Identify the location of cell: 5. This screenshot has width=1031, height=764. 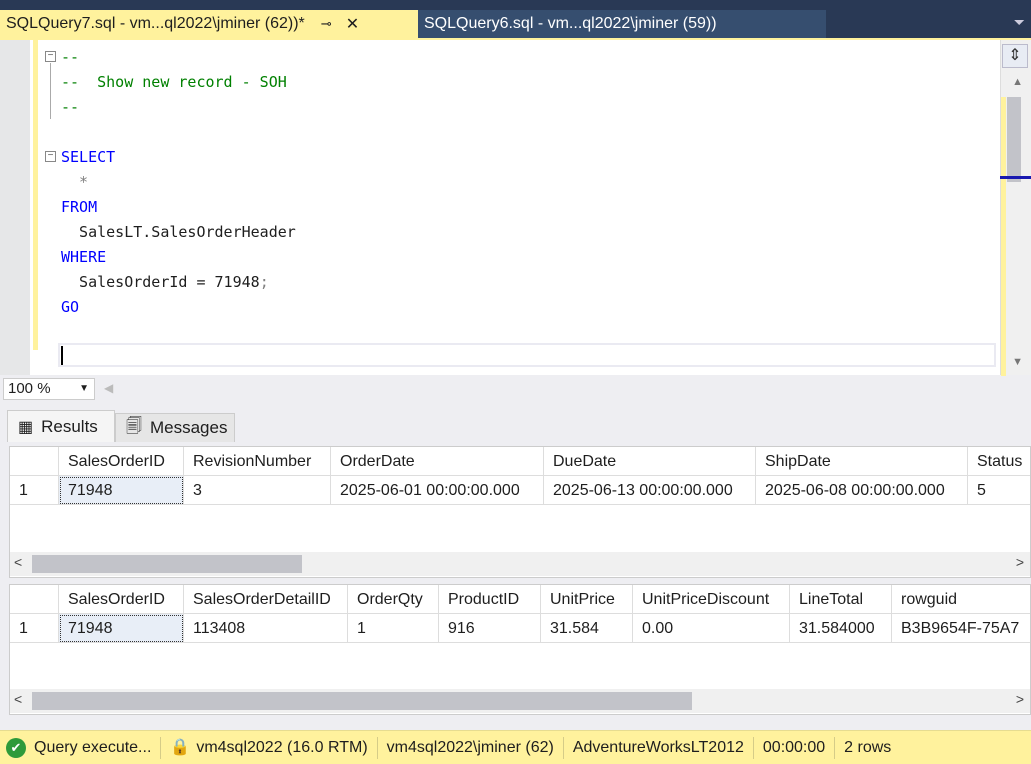
(999, 490).